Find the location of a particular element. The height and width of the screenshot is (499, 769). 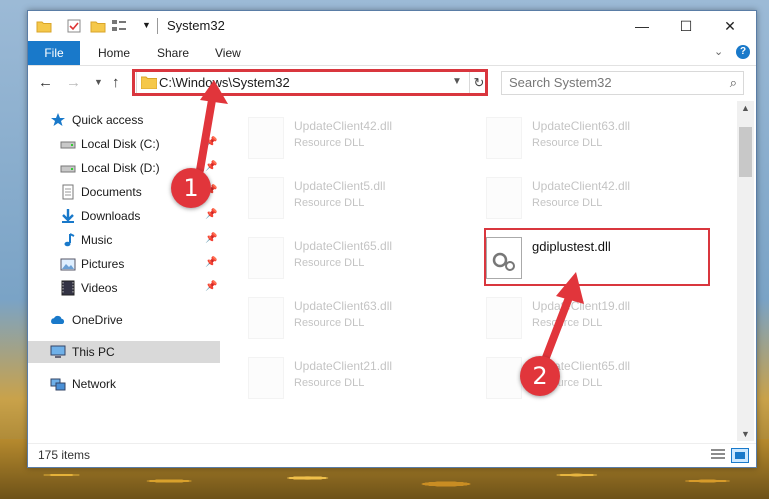

status-bar: 175 items is located at coordinates (392, 454).